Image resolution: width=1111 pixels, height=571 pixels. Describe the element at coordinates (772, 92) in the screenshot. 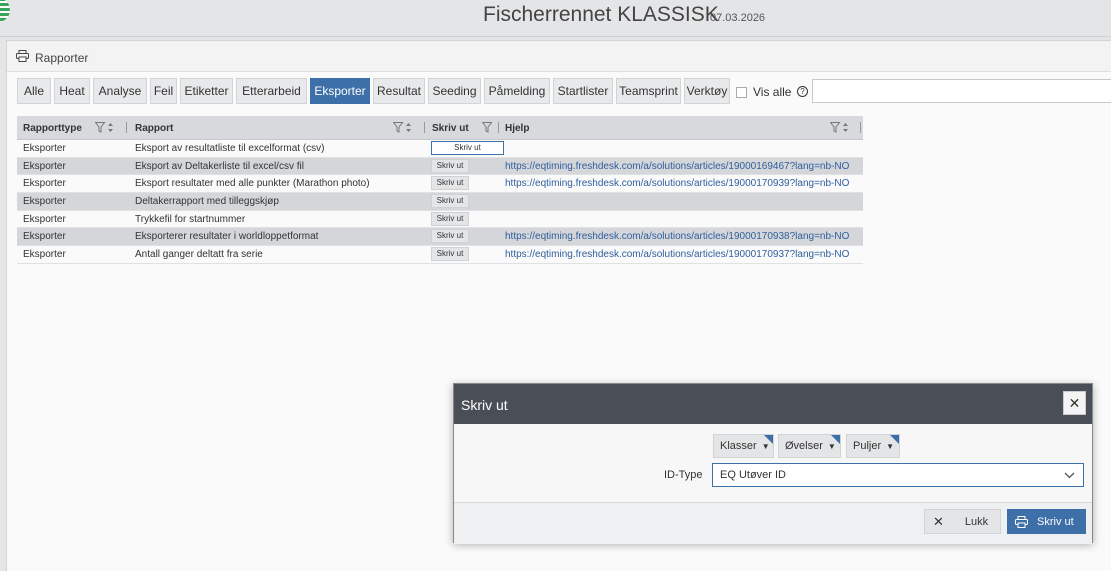

I see `vis-alle-label: Vis alle` at that location.